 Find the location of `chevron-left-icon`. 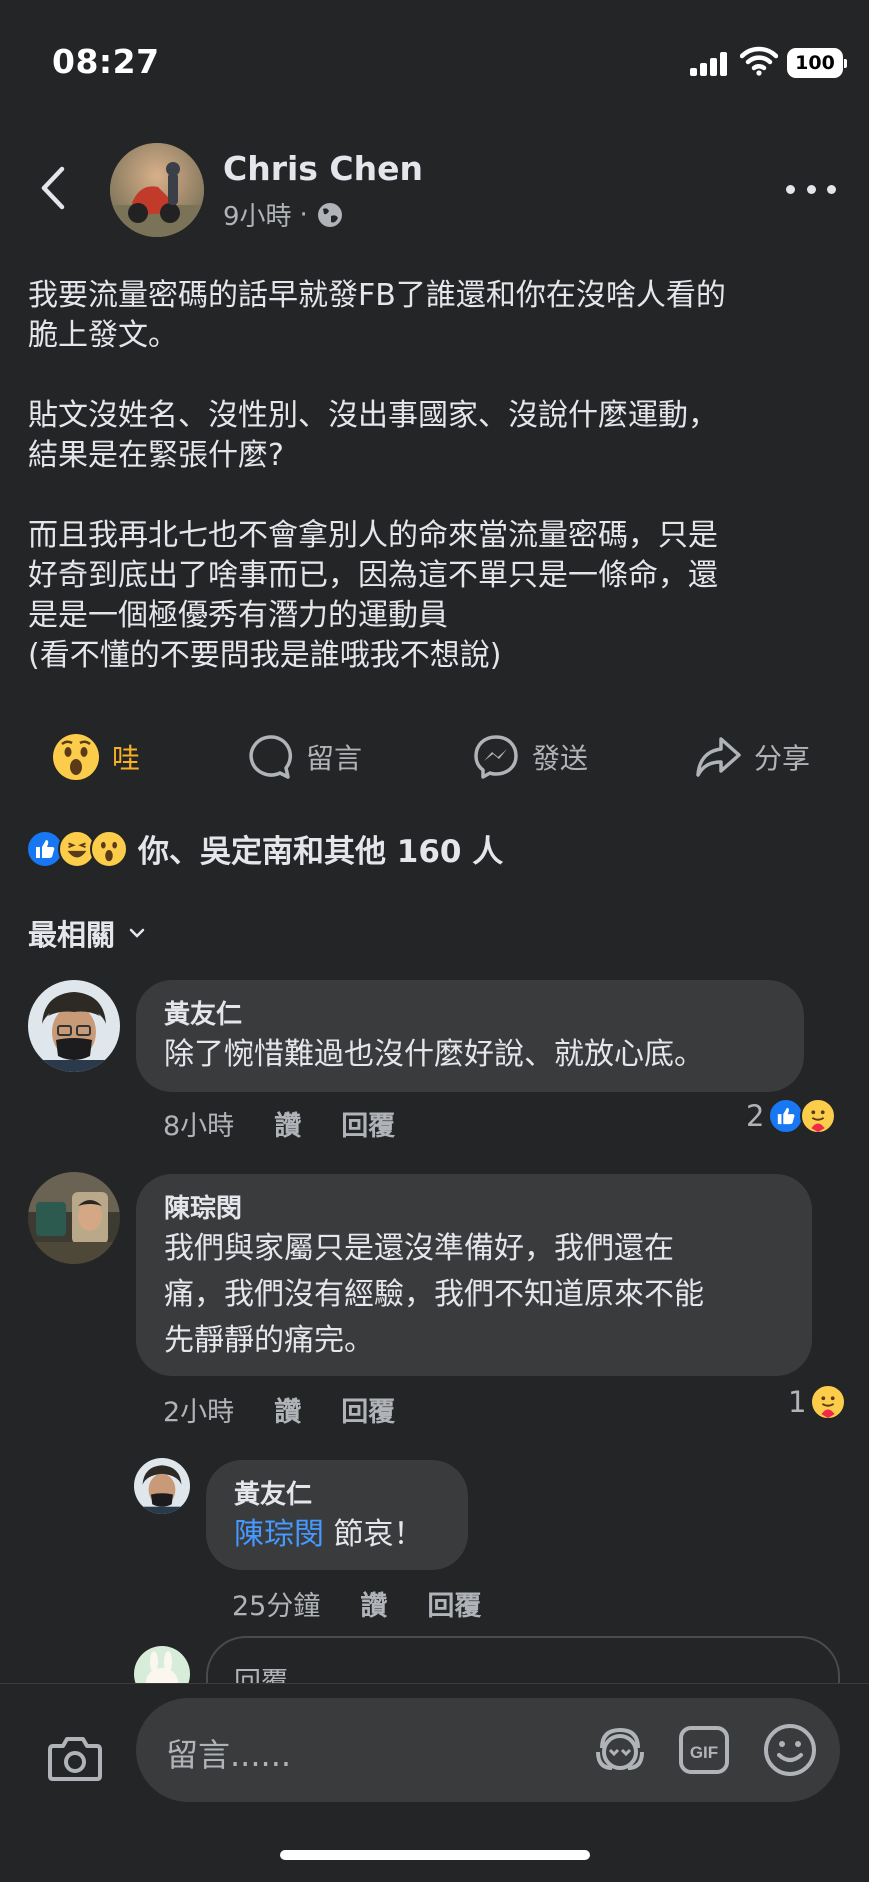

chevron-left-icon is located at coordinates (53, 188).